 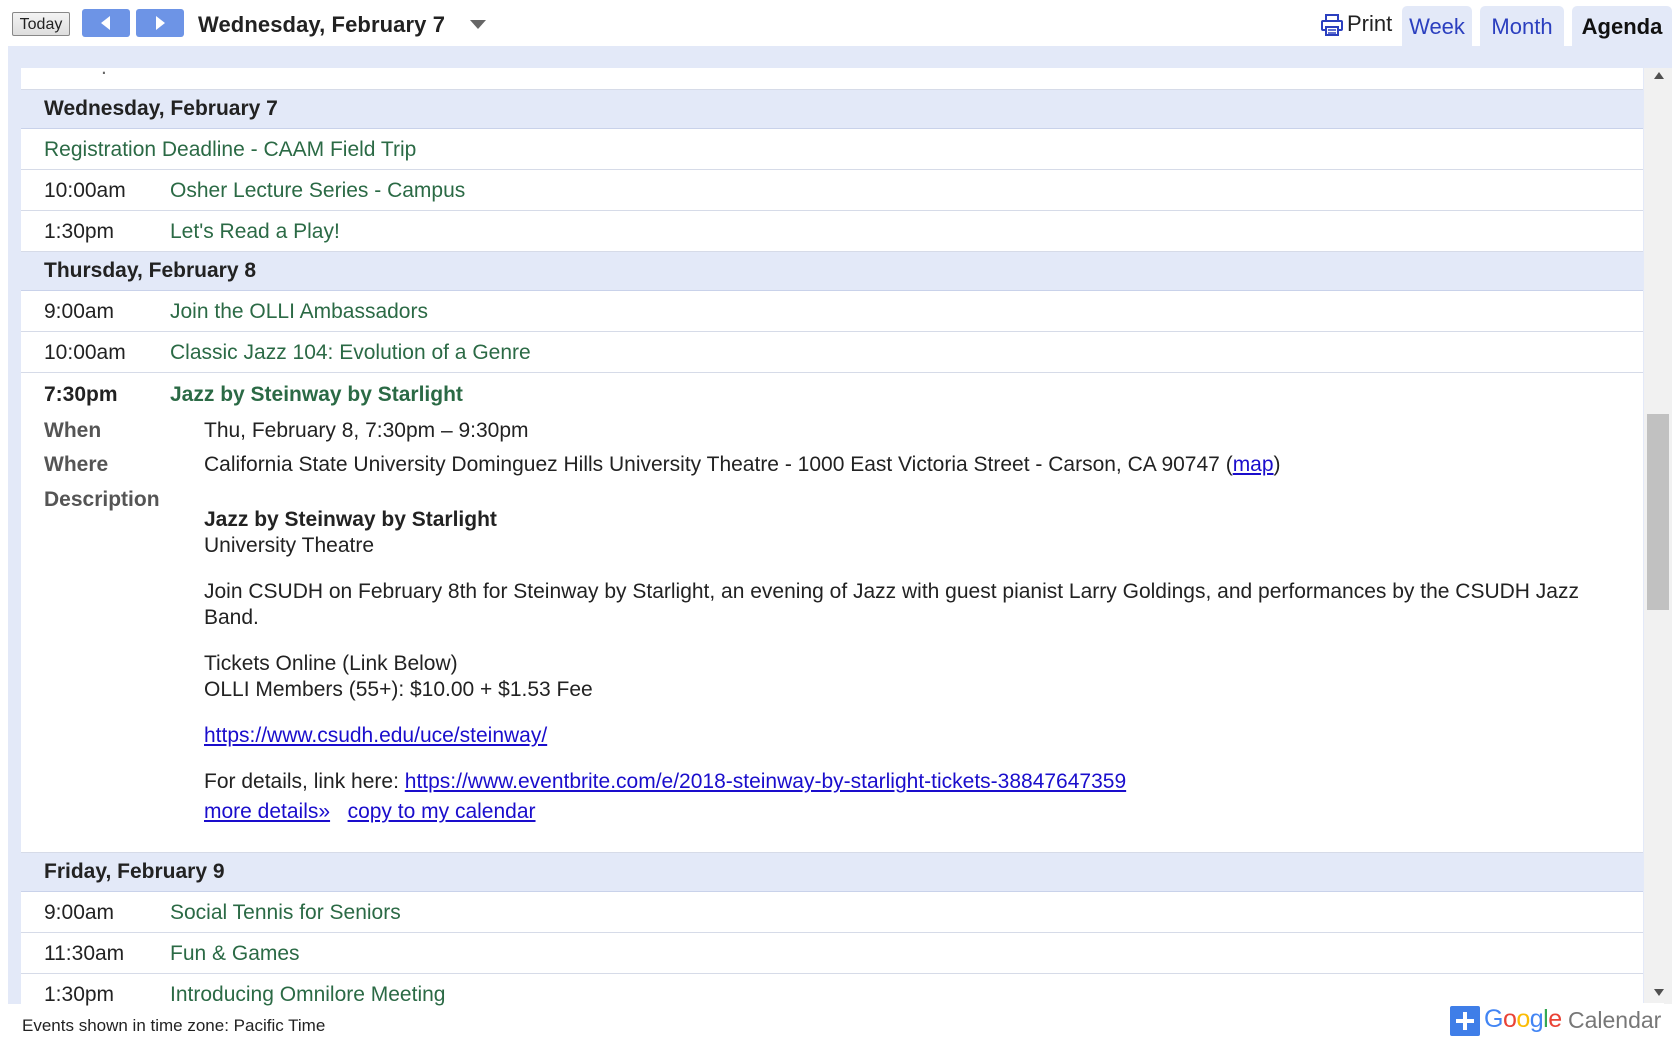 What do you see at coordinates (299, 312) in the screenshot?
I see `event-title: Join the OLLI Ambassadors` at bounding box center [299, 312].